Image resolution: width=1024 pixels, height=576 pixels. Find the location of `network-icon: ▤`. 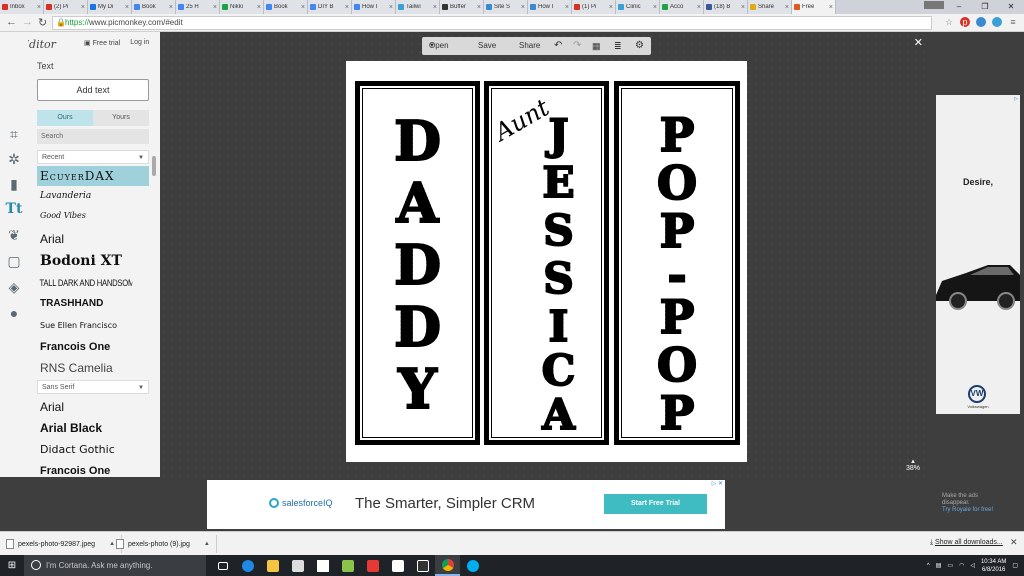

network-icon: ▤ is located at coordinates (939, 565).